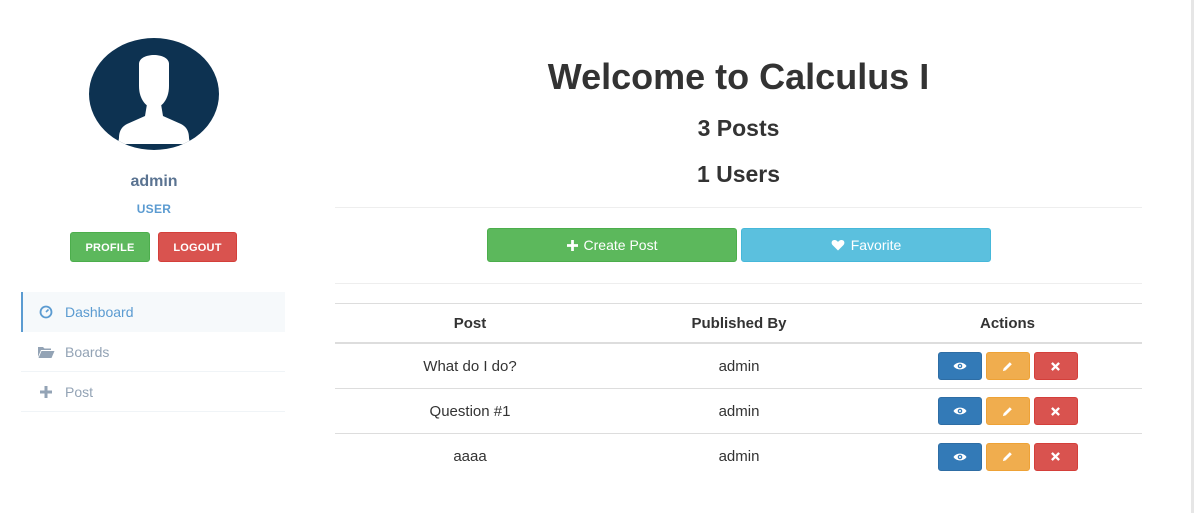 Image resolution: width=1194 pixels, height=513 pixels. Describe the element at coordinates (1007, 323) in the screenshot. I see `column-header-actions: Actions` at that location.